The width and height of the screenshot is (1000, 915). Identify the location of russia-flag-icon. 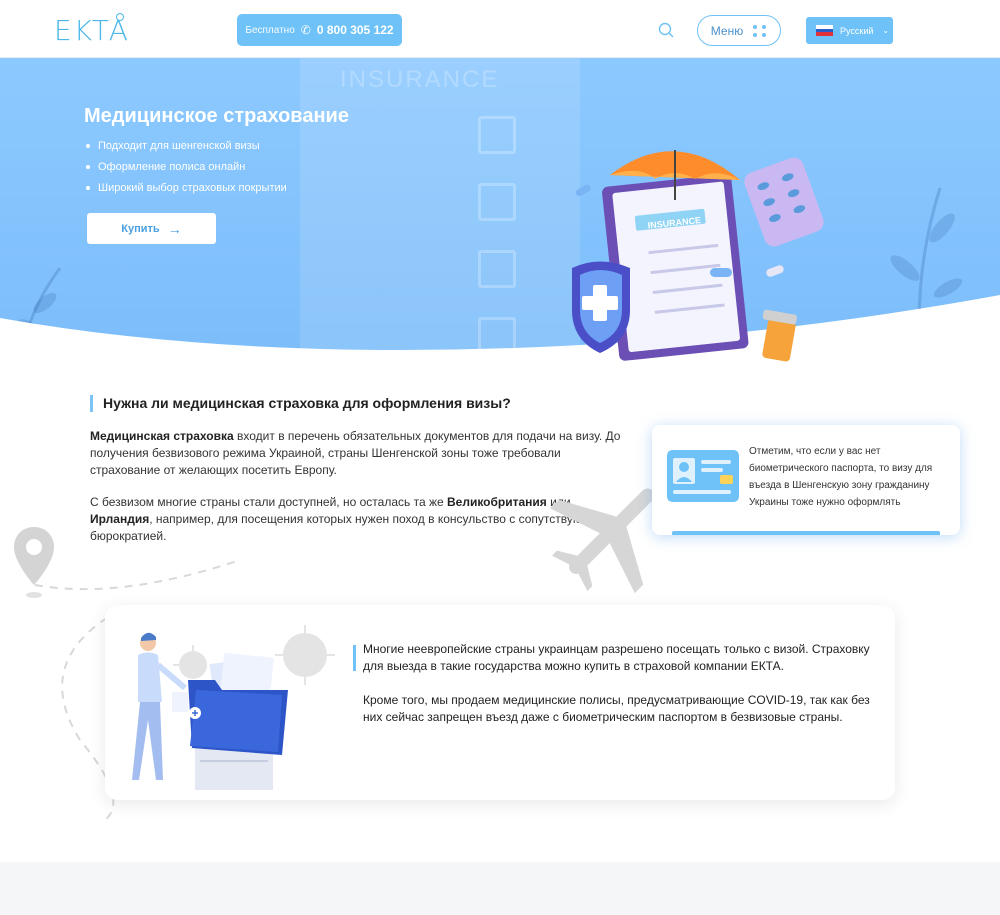
(824, 31).